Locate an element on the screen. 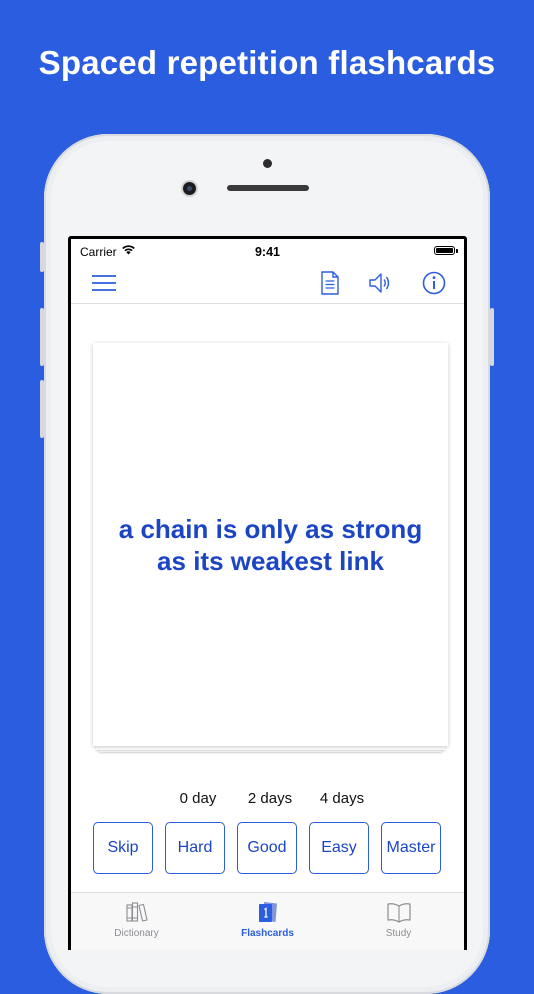 This screenshot has height=994, width=534. proximity-sensor is located at coordinates (267, 163).